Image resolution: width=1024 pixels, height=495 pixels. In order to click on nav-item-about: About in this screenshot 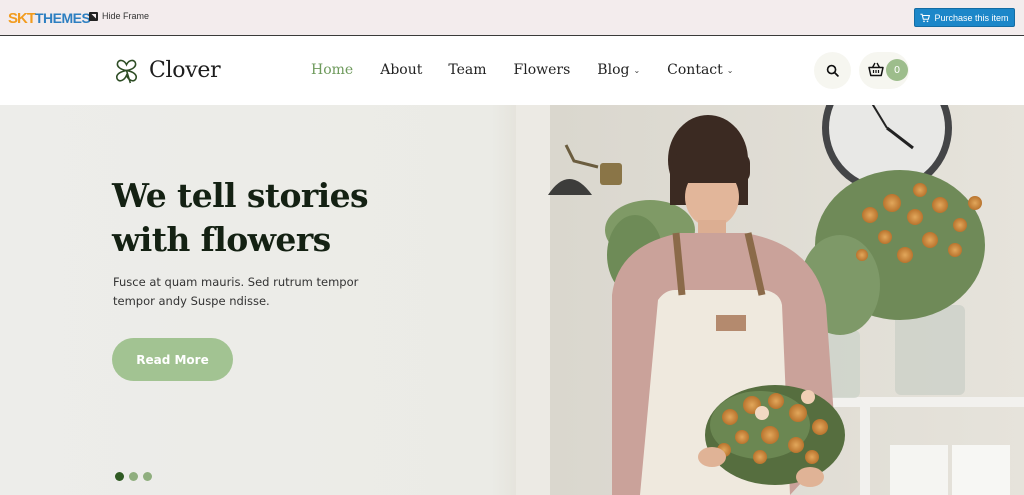, I will do `click(401, 70)`.